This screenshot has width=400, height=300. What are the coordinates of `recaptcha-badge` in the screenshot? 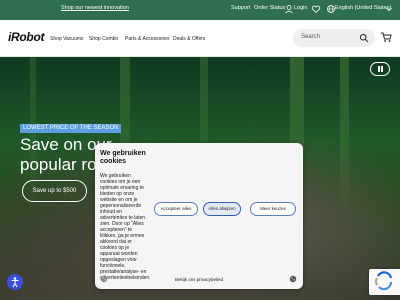 It's located at (384, 282).